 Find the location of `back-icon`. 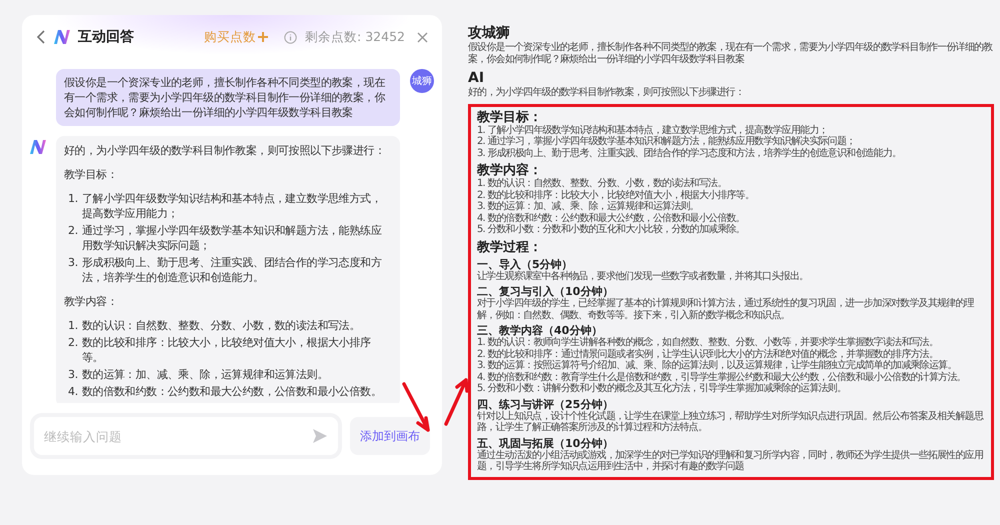

back-icon is located at coordinates (41, 37).